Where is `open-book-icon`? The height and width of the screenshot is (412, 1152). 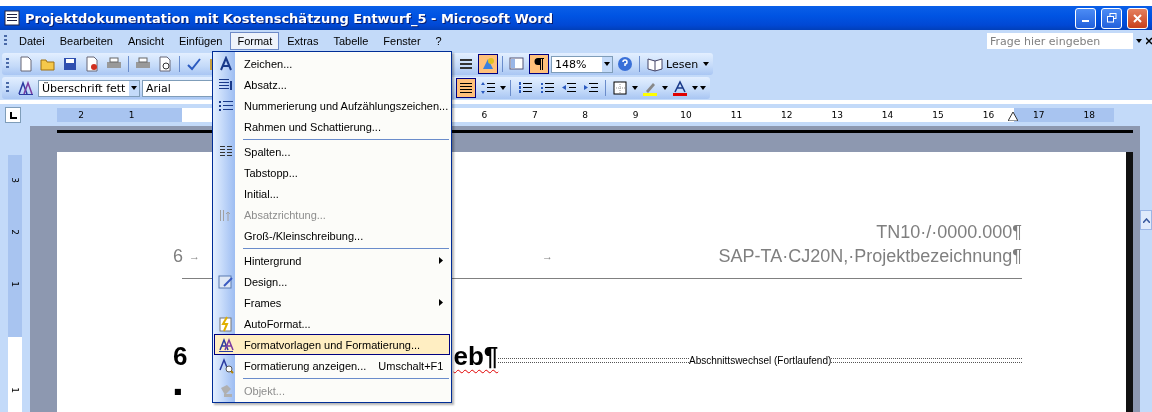
open-book-icon is located at coordinates (655, 64).